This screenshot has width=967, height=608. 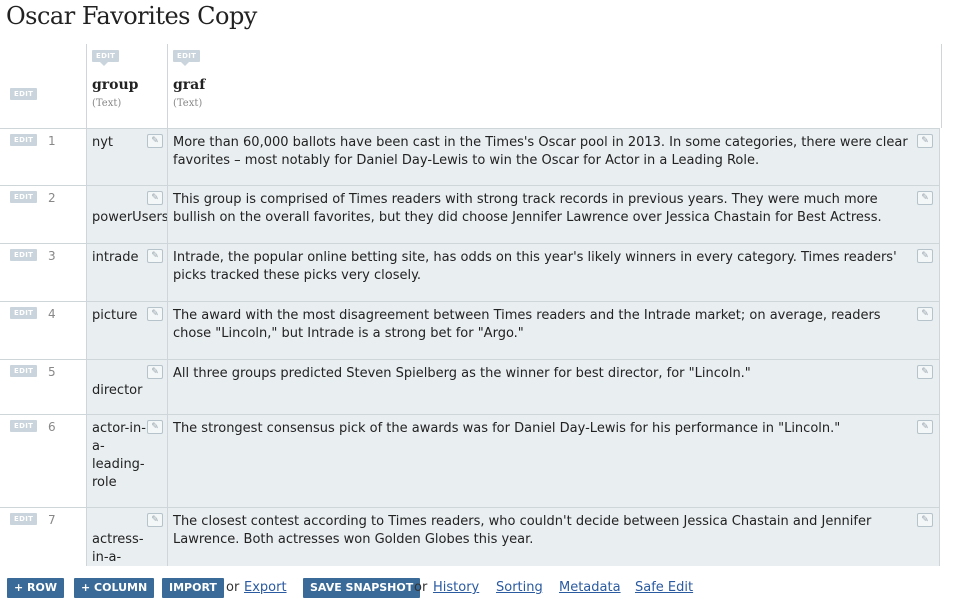 I want to click on import-button: IMPORT, so click(x=193, y=588).